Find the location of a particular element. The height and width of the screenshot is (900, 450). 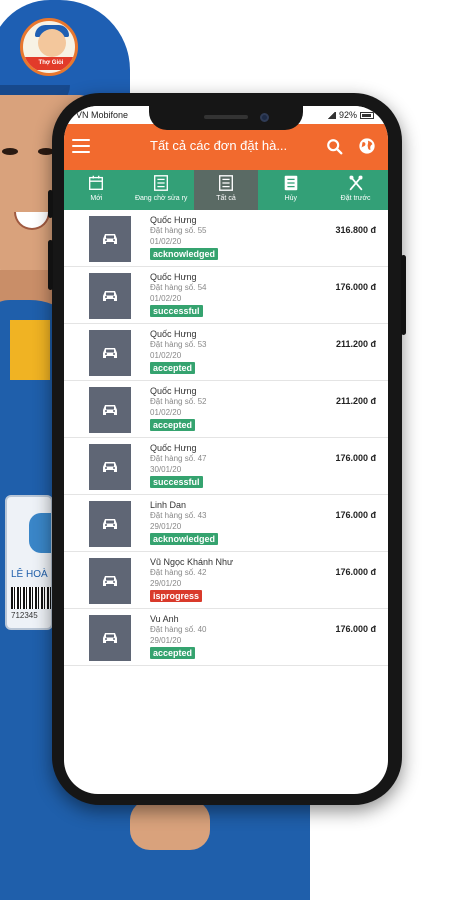

customer-name: Vũ Ngọc Khánh Như is located at coordinates (192, 562).